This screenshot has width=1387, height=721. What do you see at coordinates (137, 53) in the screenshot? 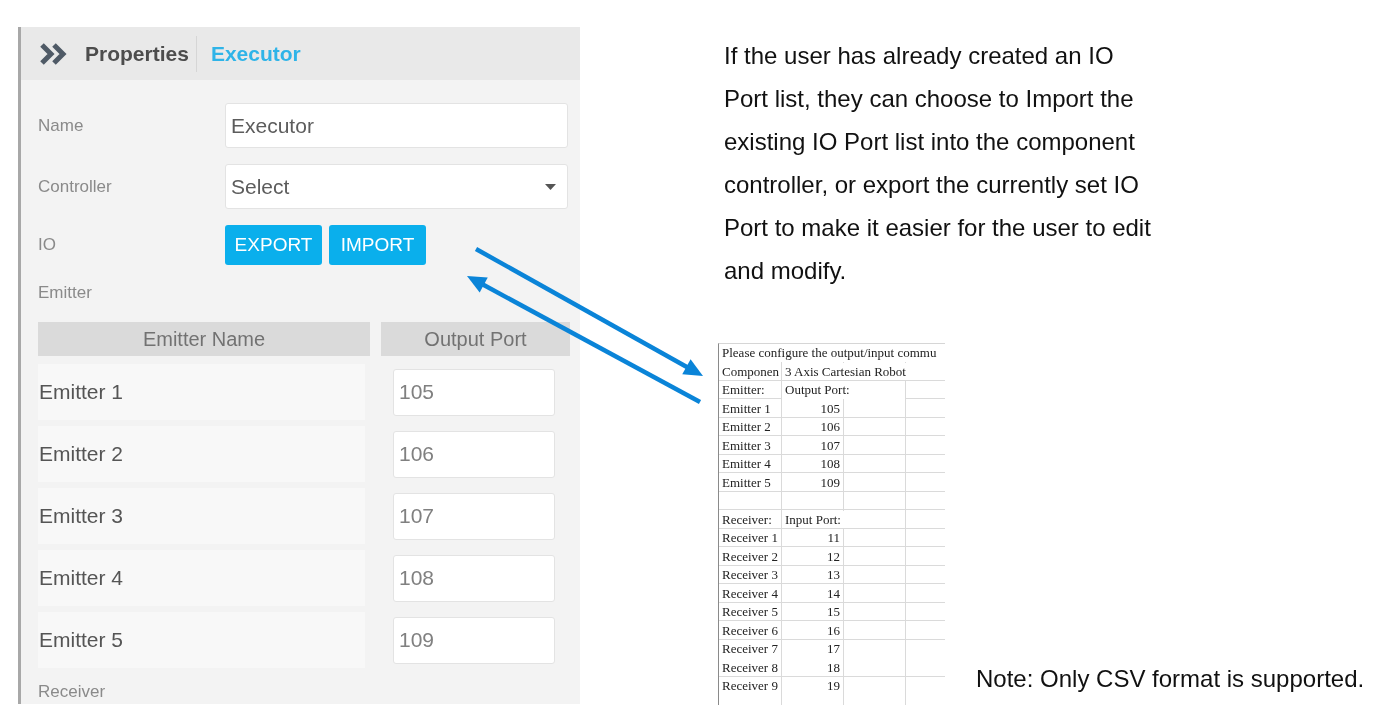
I see `panel-title: Properties` at bounding box center [137, 53].